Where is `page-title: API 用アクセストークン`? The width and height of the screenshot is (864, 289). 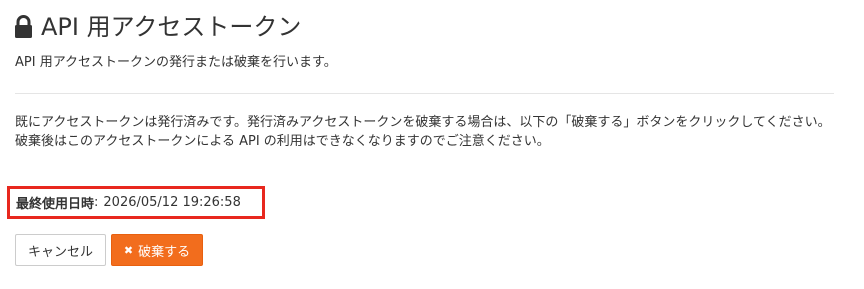 page-title: API 用アクセストークン is located at coordinates (171, 27).